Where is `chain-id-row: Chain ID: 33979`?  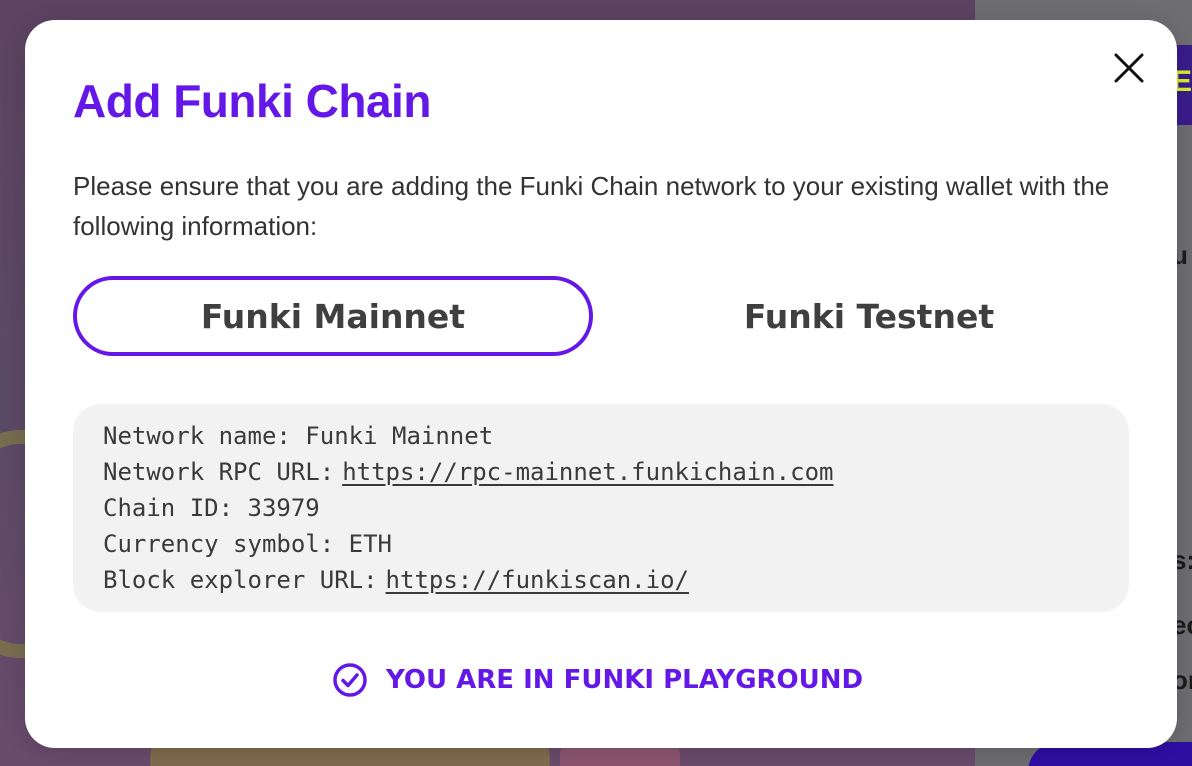 chain-id-row: Chain ID: 33979 is located at coordinates (601, 508).